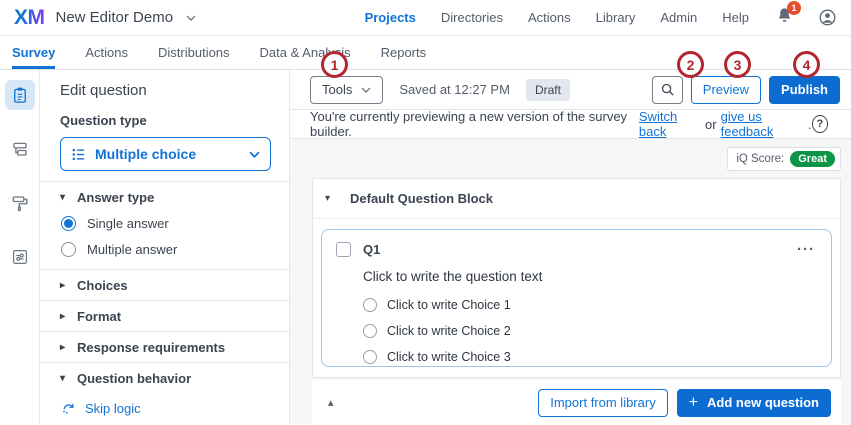 This screenshot has width=851, height=425. What do you see at coordinates (589, 276) in the screenshot?
I see `question-text-placeholder: Click to write the question text` at bounding box center [589, 276].